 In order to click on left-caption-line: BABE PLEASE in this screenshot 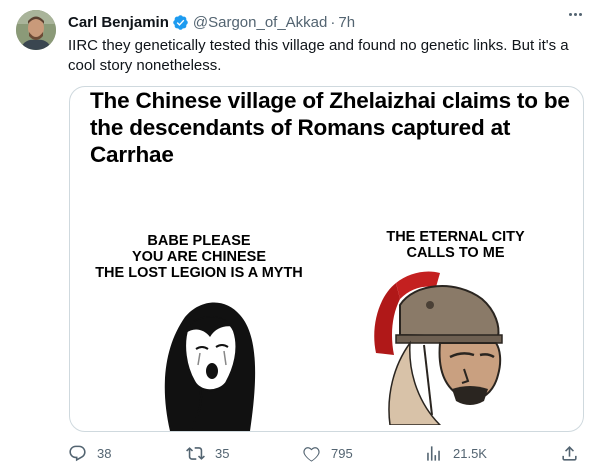, I will do `click(199, 241)`.